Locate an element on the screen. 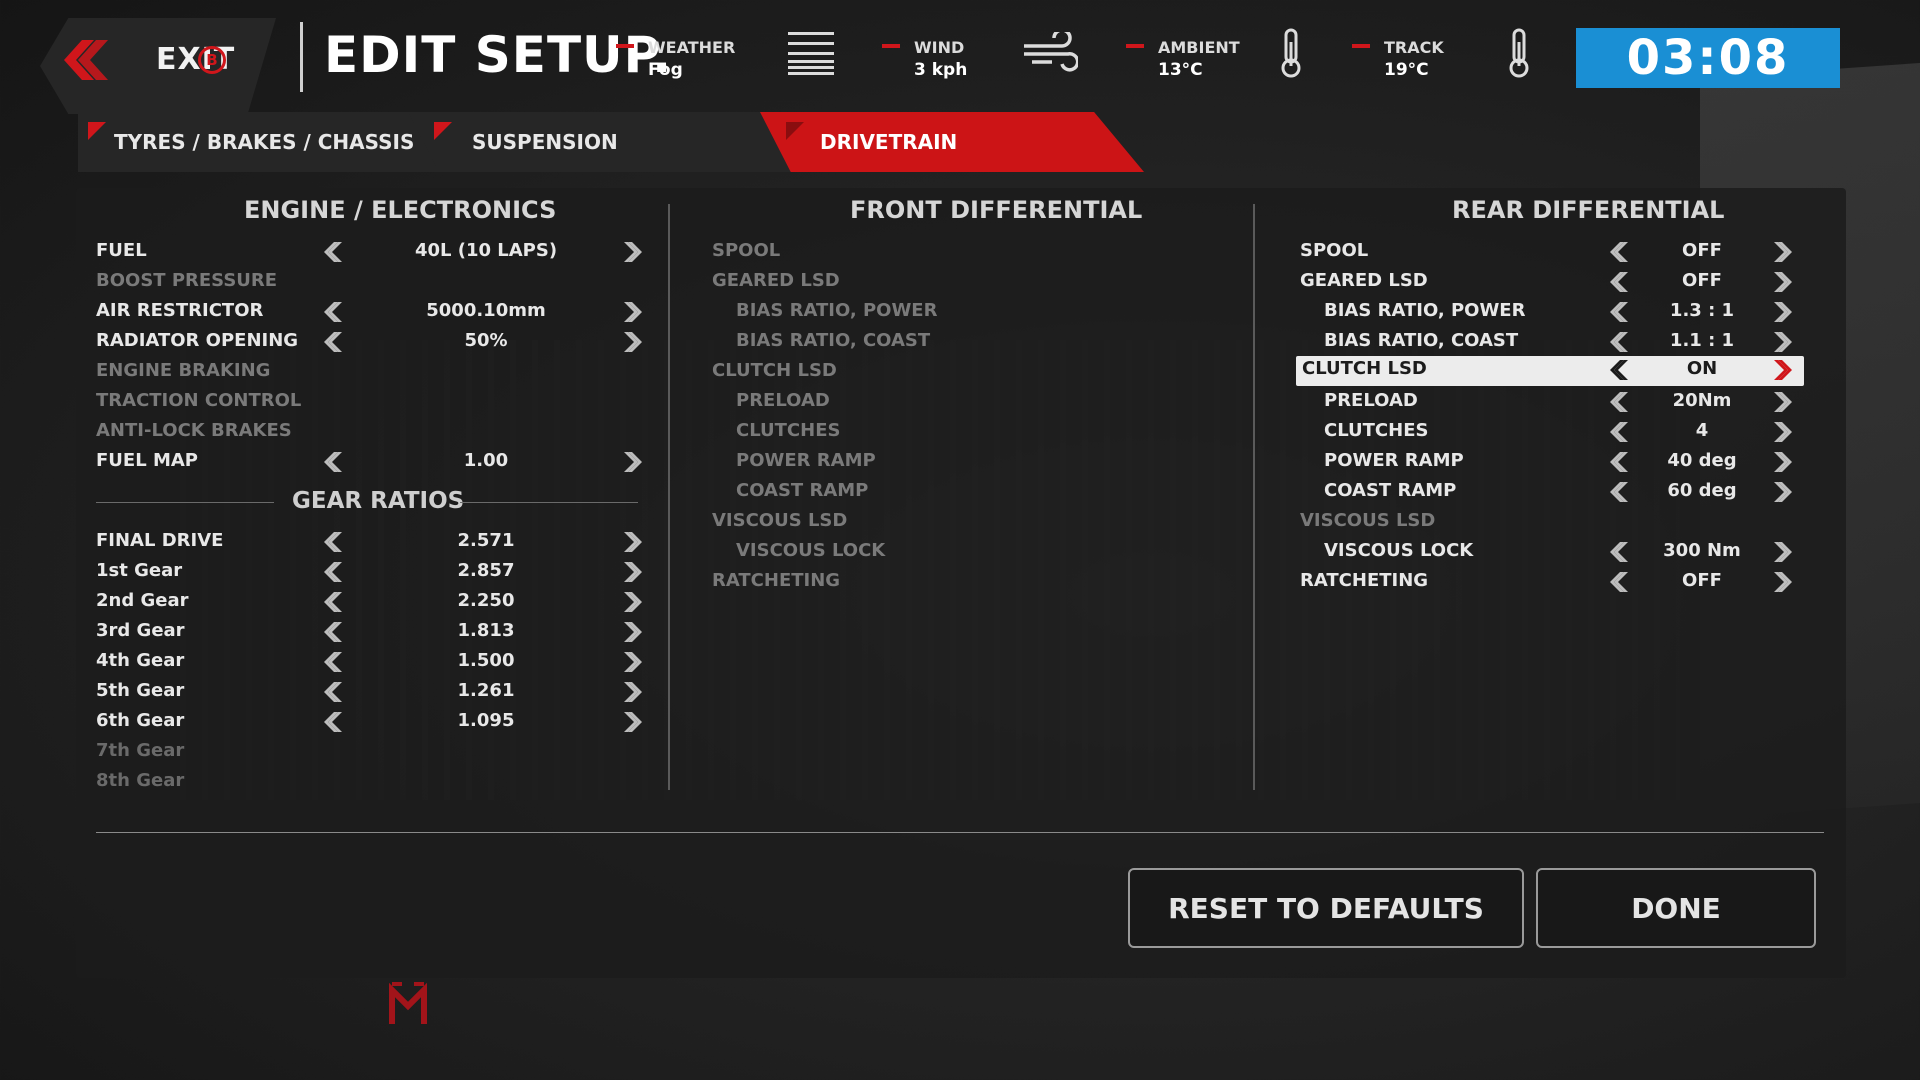 This screenshot has height=1080, width=1920. wind-value: 3 kph is located at coordinates (941, 70).